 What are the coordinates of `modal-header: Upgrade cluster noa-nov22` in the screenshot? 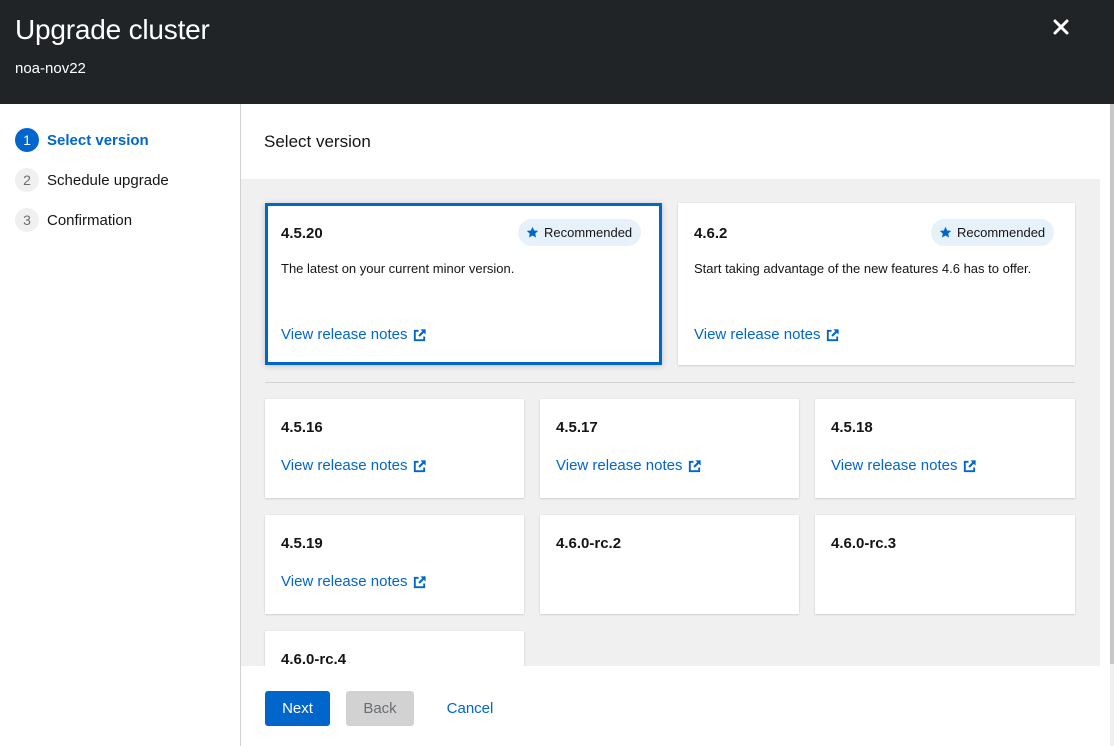 It's located at (557, 52).